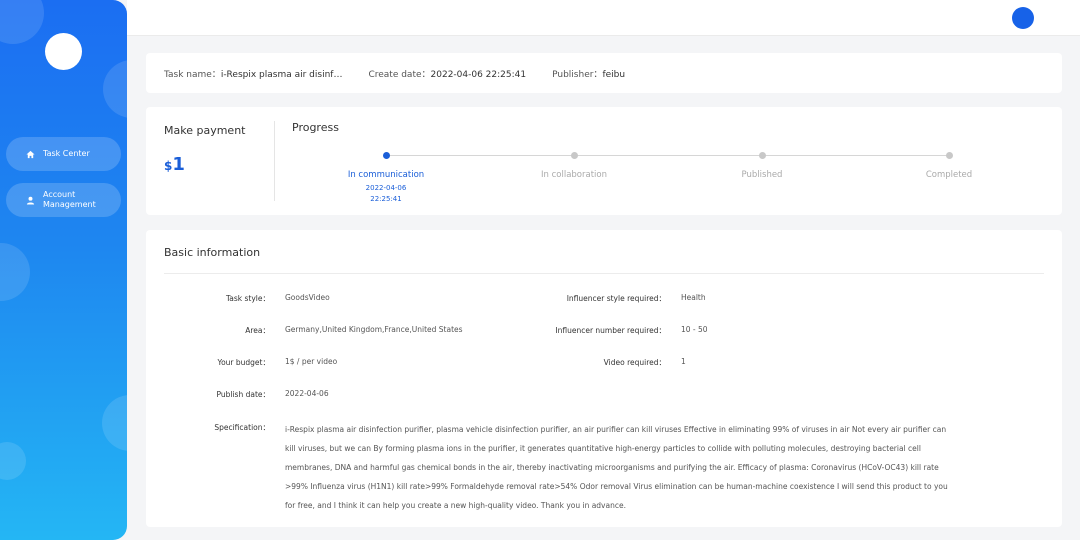 The height and width of the screenshot is (540, 1080). Describe the element at coordinates (242, 427) in the screenshot. I see `specification-label: Specification：` at that location.